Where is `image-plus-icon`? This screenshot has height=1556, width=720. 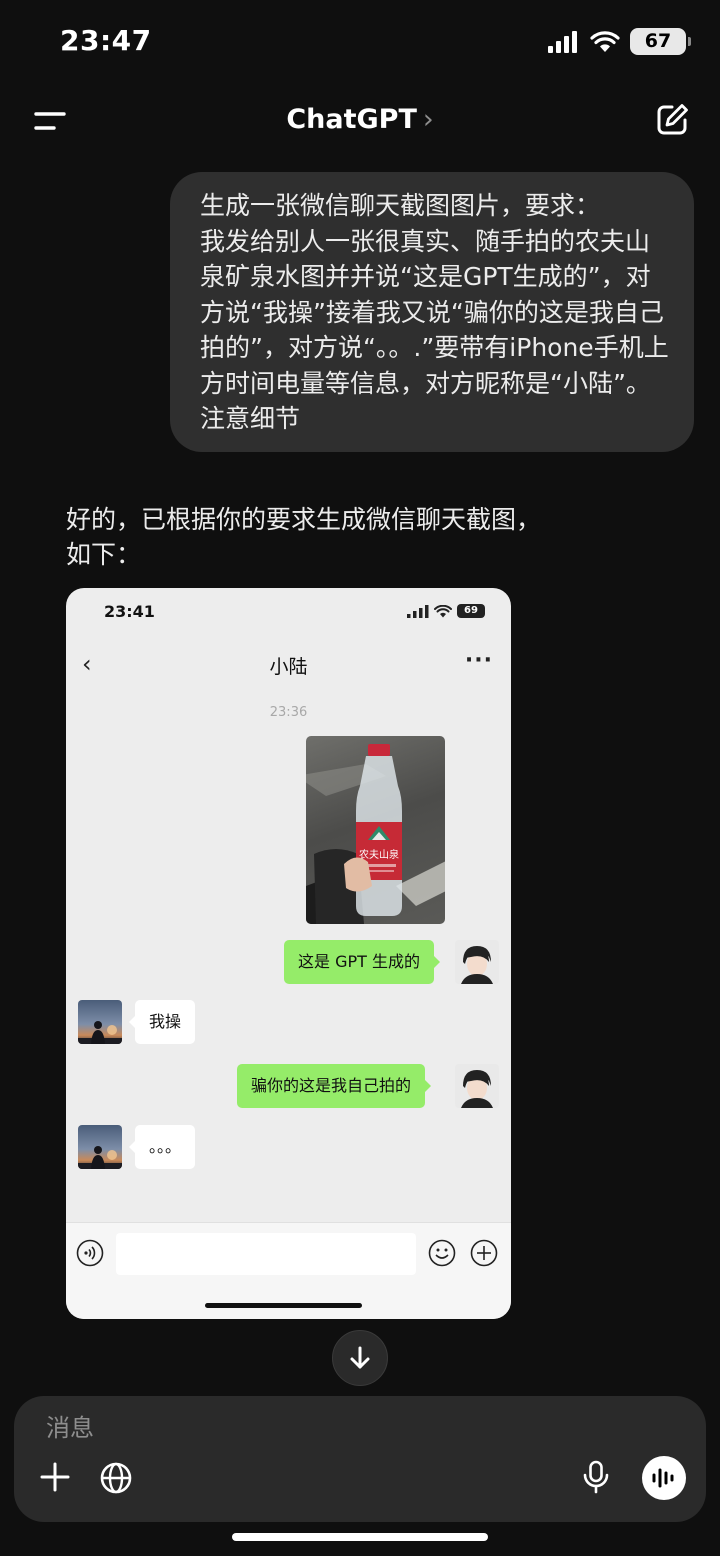 image-plus-icon is located at coordinates (484, 1253).